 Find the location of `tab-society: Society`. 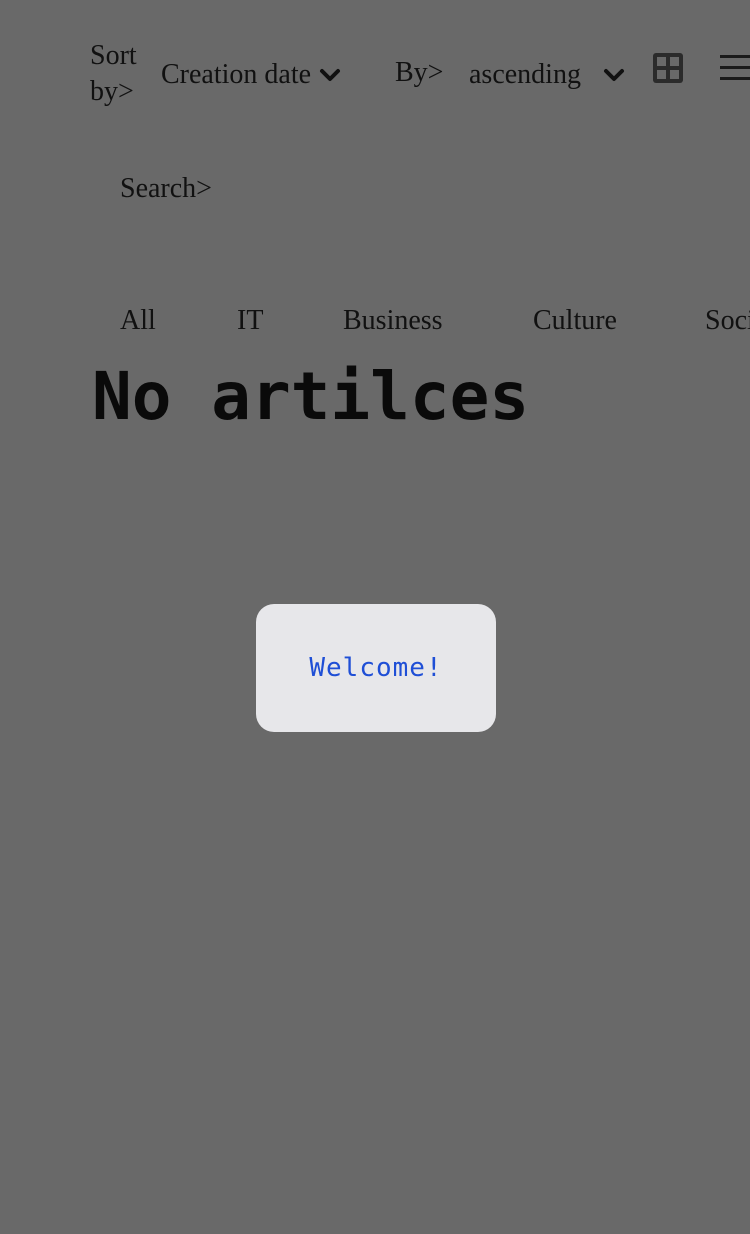

tab-society: Society is located at coordinates (727, 321).